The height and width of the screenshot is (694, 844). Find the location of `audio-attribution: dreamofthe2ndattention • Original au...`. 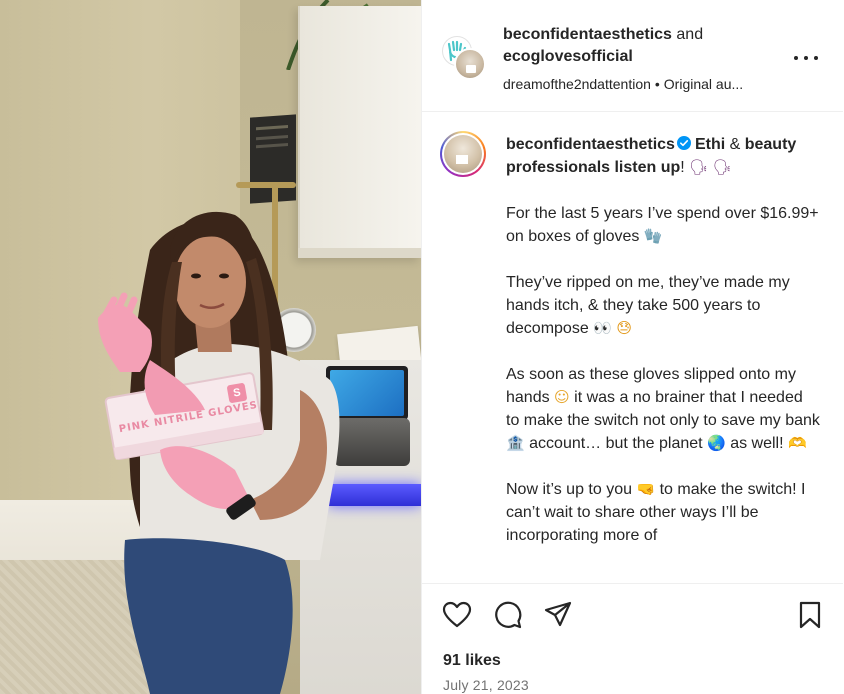

audio-attribution: dreamofthe2ndattention • Original au... is located at coordinates (623, 84).